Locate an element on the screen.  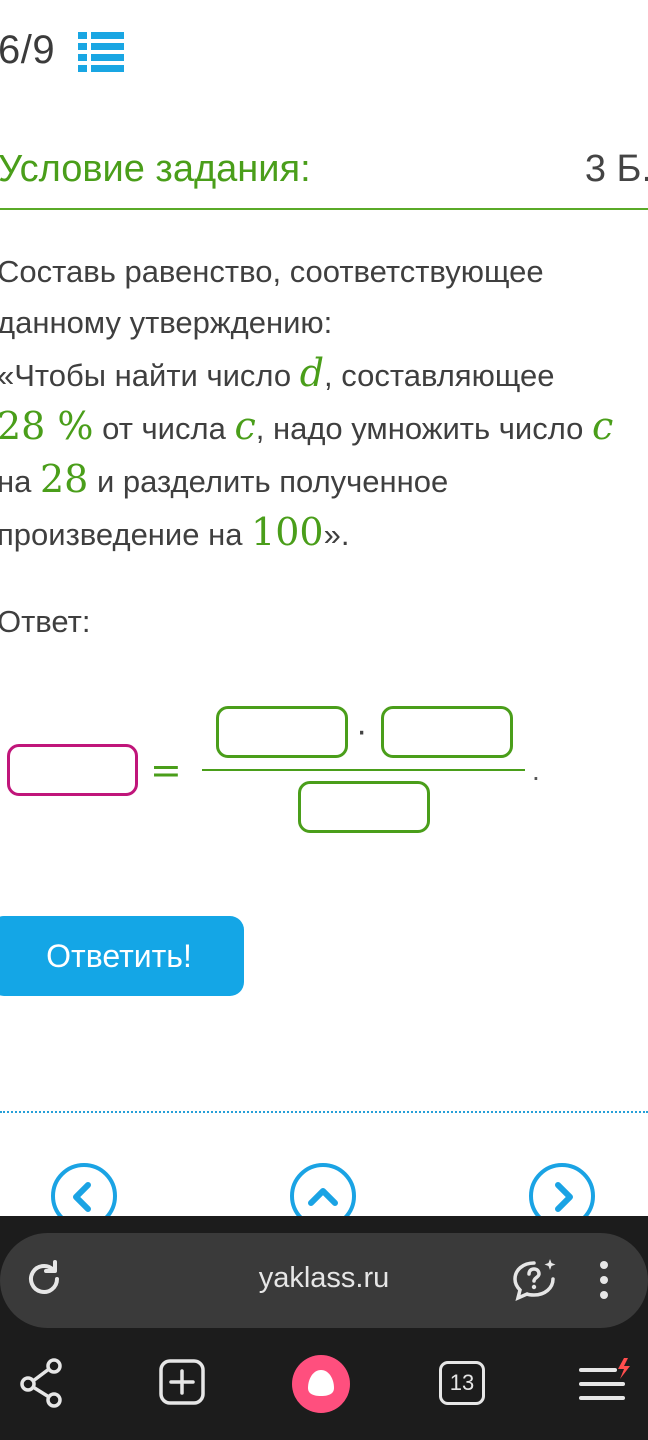
percent-value: 28 % is located at coordinates (47, 426).